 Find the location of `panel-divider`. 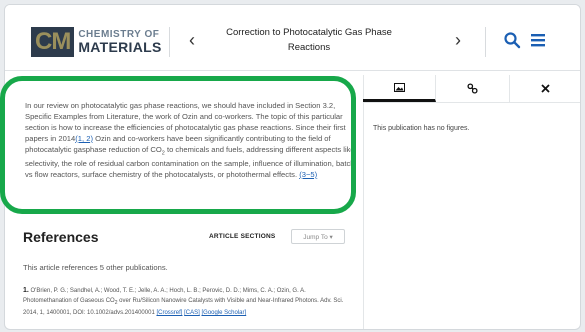

panel-divider is located at coordinates (363, 202).